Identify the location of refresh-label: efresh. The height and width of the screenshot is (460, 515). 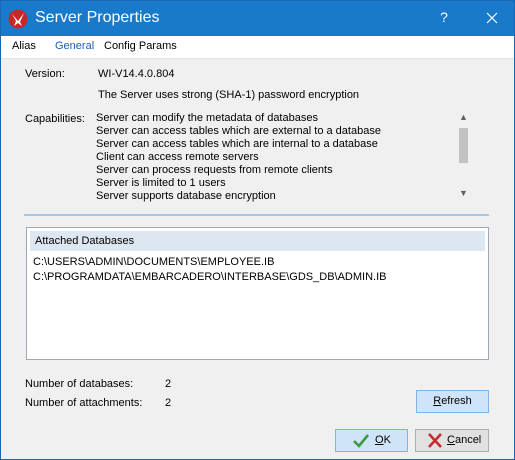
(456, 401).